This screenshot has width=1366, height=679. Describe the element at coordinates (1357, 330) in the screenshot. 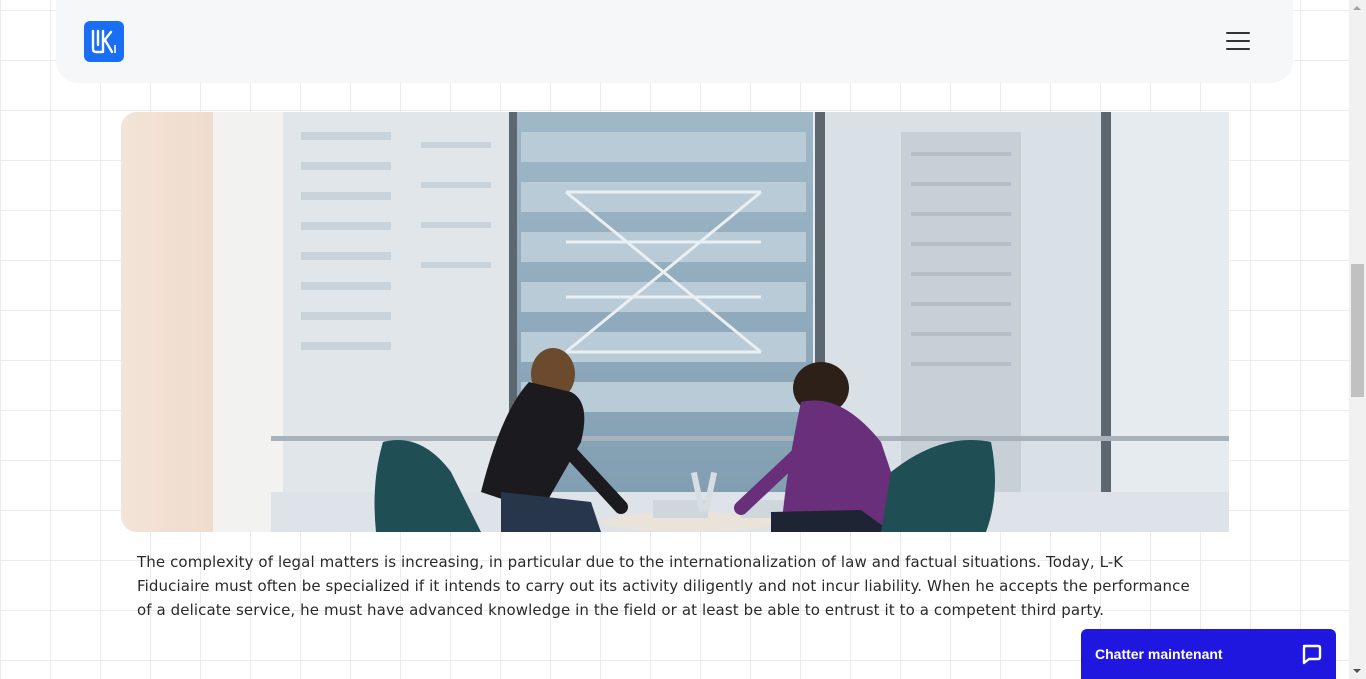

I see `scrollbar-thumb` at that location.